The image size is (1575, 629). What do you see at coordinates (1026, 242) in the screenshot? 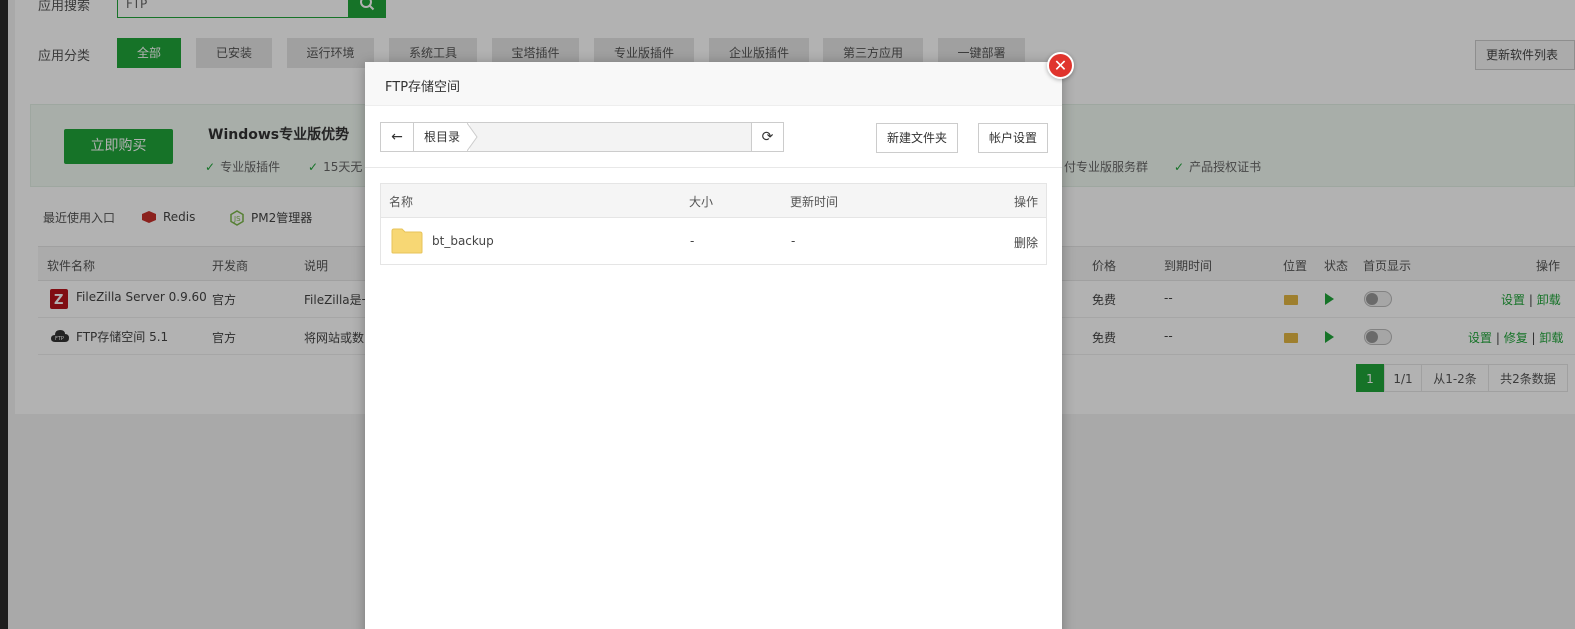
I see `delete-link: 删除` at bounding box center [1026, 242].